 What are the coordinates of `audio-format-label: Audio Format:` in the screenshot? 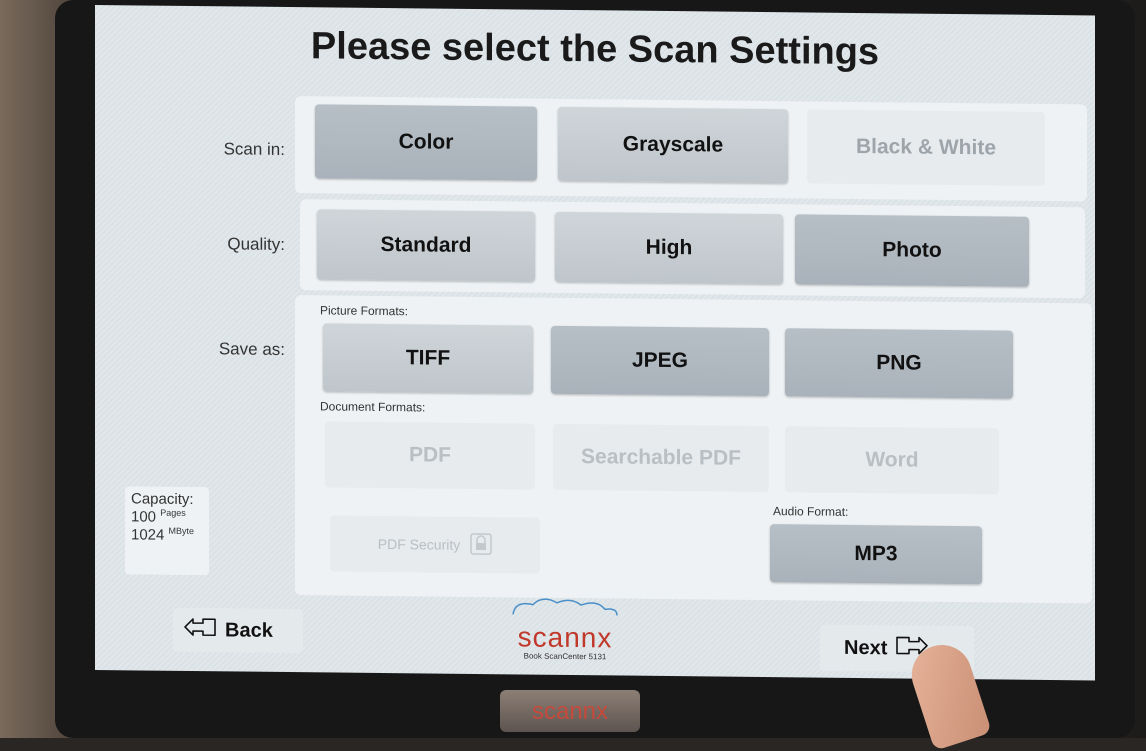 It's located at (811, 511).